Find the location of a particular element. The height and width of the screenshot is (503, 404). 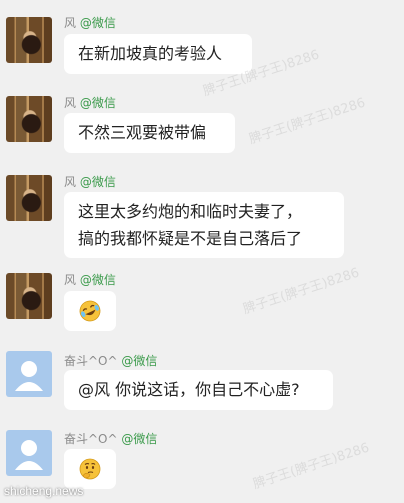

message-text-line: 搞的我都怀疑是不是自己落后了 is located at coordinates (190, 238).